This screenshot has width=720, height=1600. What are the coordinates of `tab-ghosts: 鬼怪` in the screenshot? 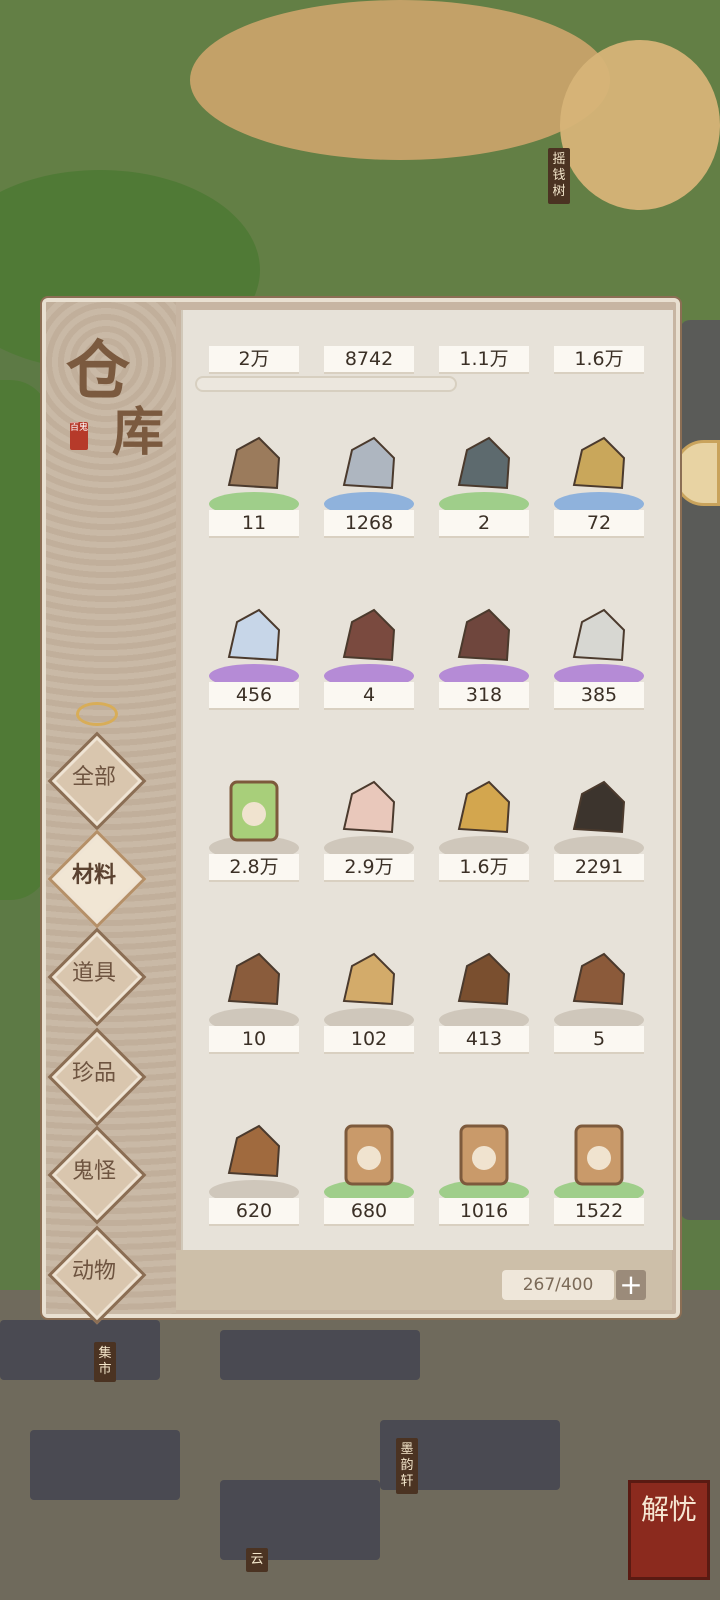 It's located at (96, 1174).